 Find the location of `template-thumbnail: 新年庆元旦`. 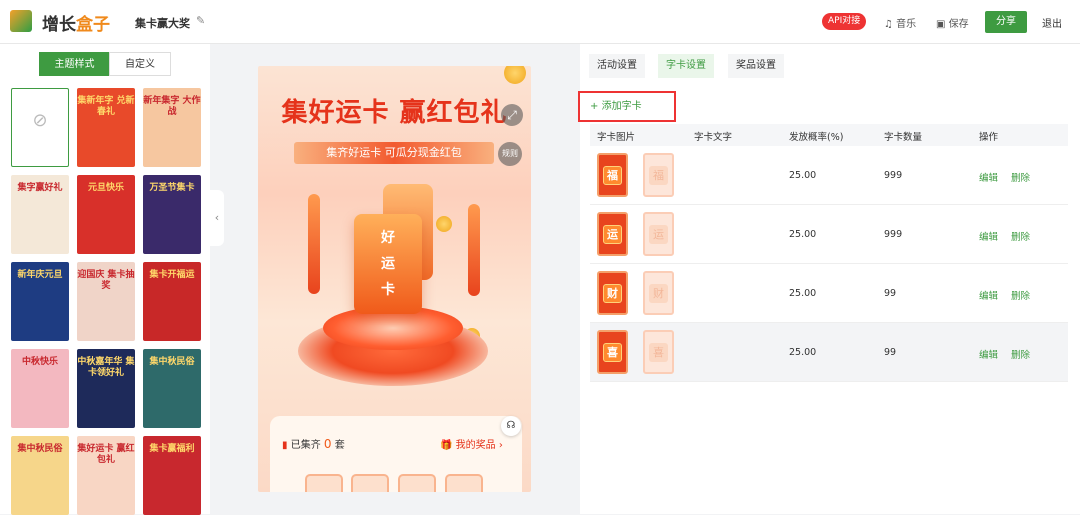

template-thumbnail: 新年庆元旦 is located at coordinates (40, 301).